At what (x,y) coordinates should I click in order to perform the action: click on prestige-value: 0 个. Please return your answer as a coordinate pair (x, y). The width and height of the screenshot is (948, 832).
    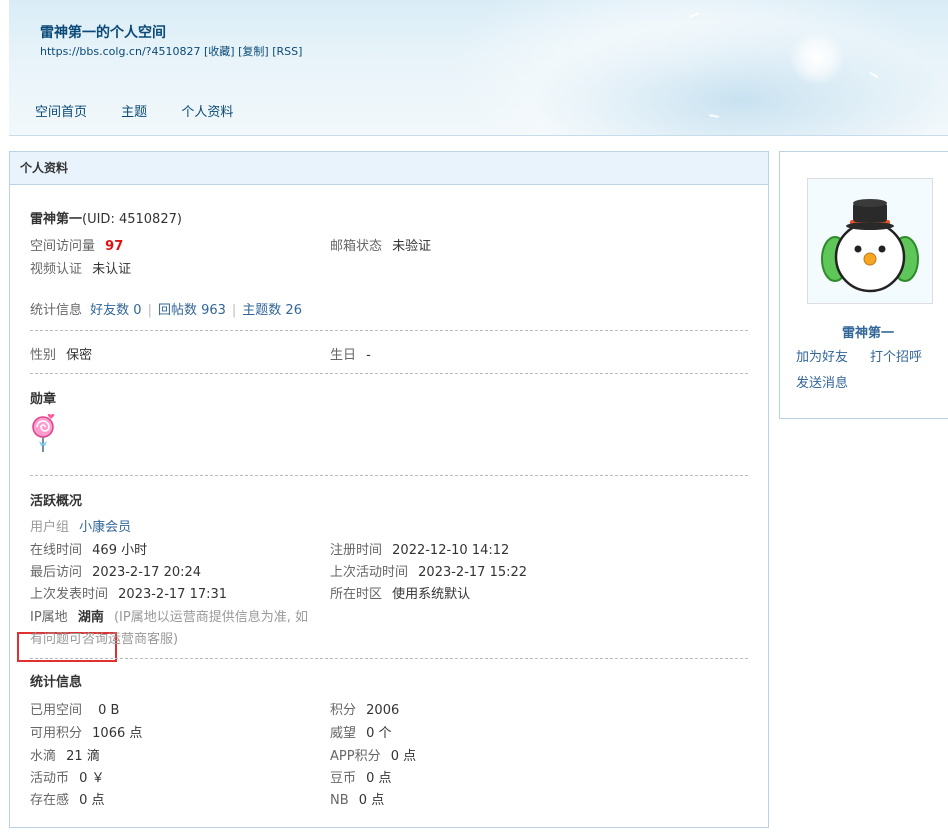
    Looking at the image, I should click on (379, 733).